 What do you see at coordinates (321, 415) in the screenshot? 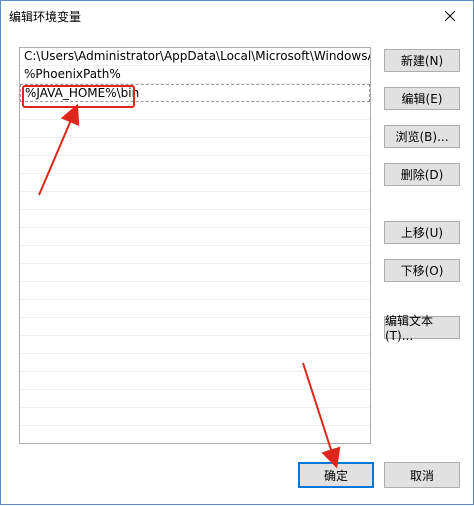
I see `annotation-arrow-down` at bounding box center [321, 415].